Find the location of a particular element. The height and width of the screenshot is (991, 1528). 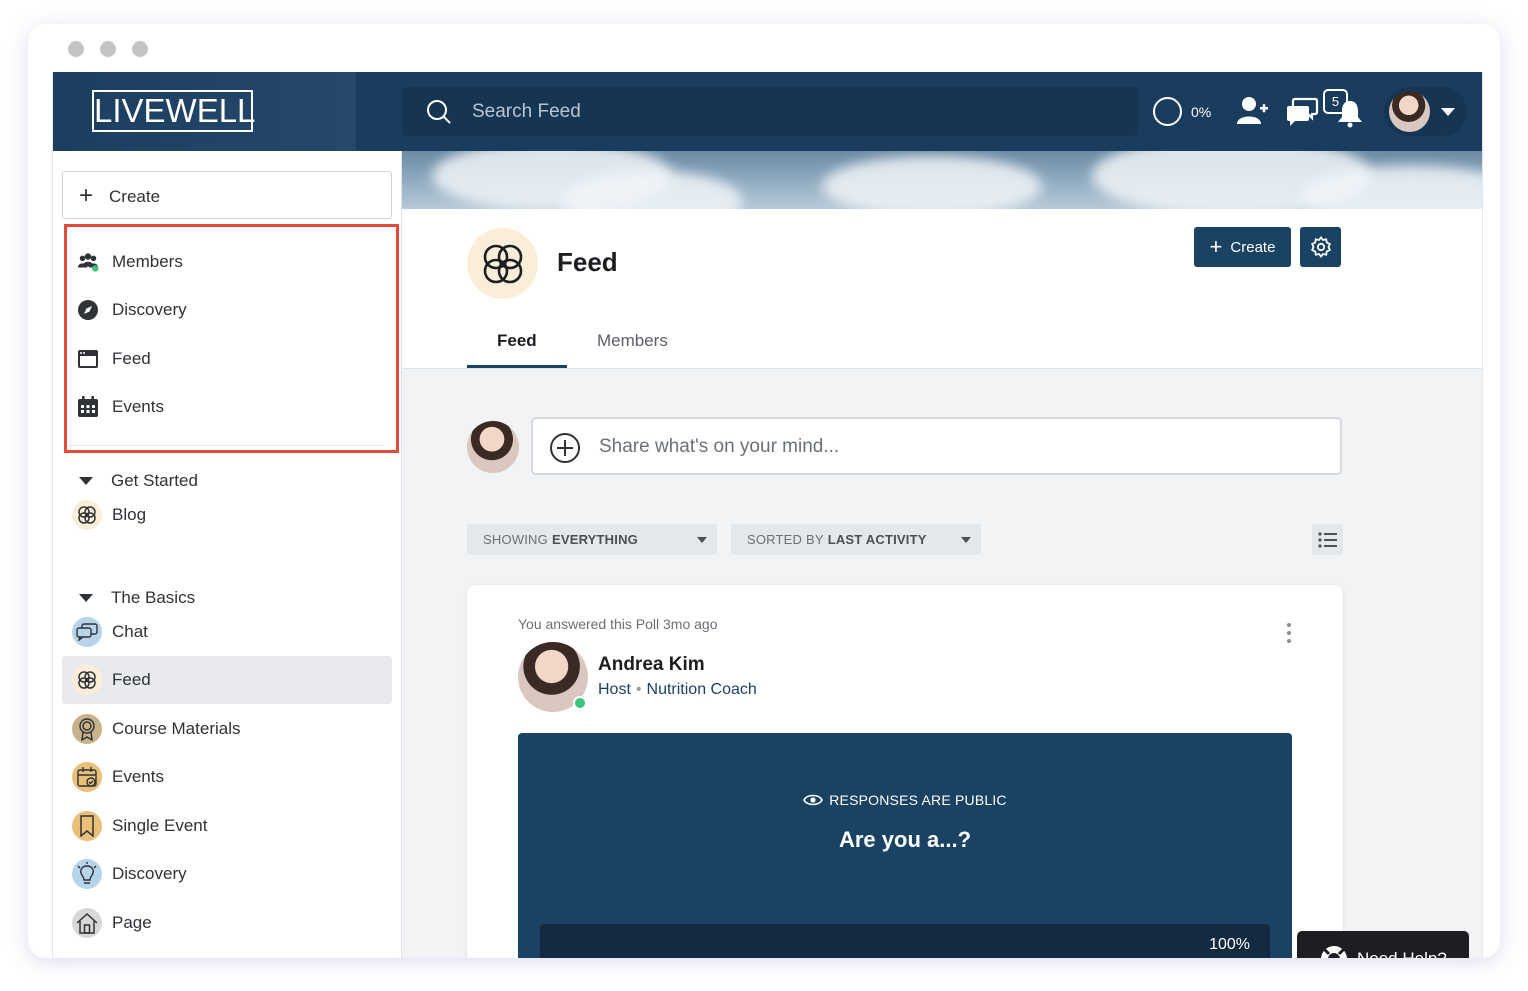

space-item-events: Events is located at coordinates (227, 777).